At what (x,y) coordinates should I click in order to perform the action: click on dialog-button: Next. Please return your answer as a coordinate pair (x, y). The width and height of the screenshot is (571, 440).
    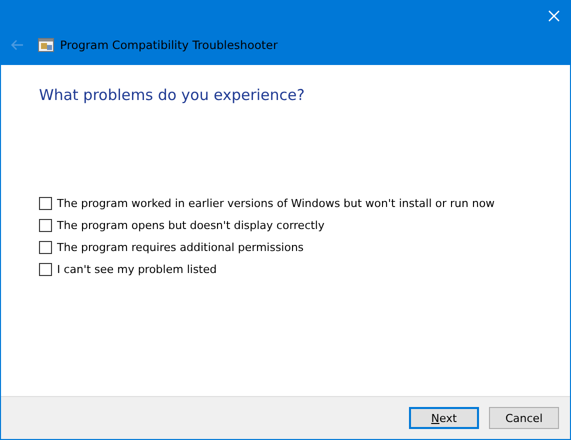
    Looking at the image, I should click on (444, 418).